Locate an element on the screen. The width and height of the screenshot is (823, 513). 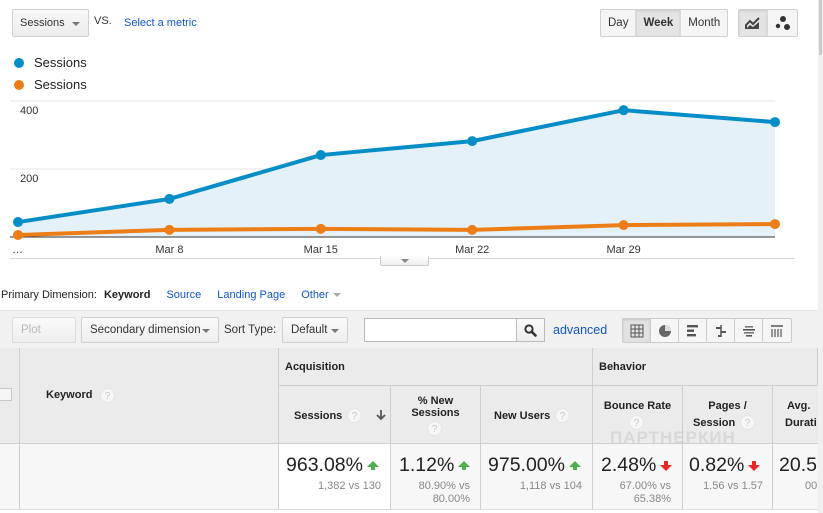
line-chart-icon is located at coordinates (752, 23).